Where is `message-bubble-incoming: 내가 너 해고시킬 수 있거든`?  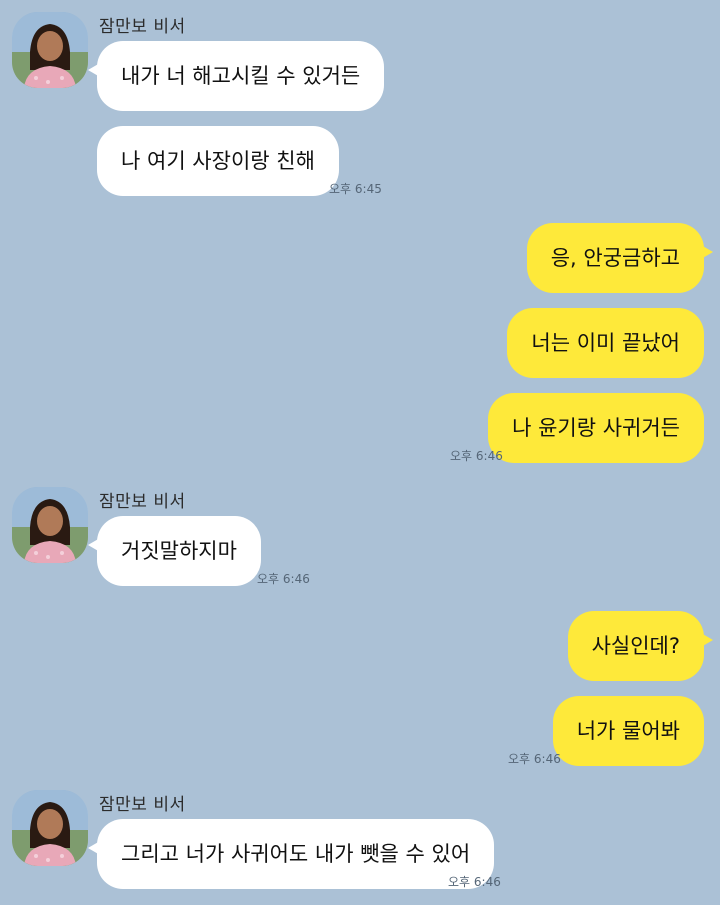 message-bubble-incoming: 내가 너 해고시킬 수 있거든 is located at coordinates (236, 76).